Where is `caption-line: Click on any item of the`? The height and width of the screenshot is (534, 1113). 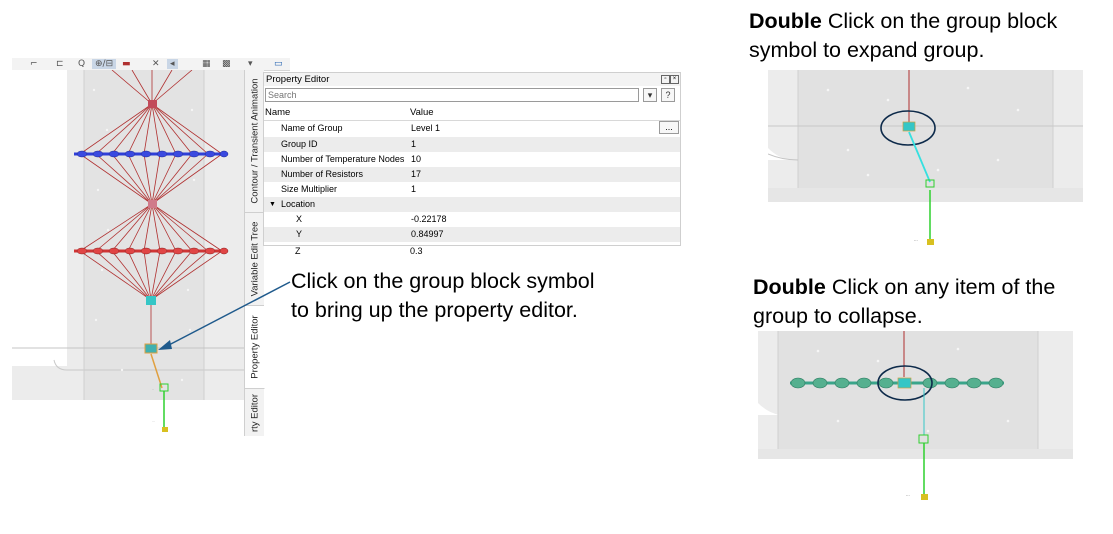 caption-line: Click on any item of the is located at coordinates (940, 287).